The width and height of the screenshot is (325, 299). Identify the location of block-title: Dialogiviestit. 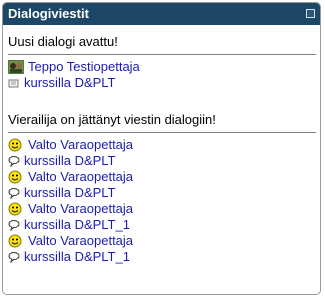
(48, 13).